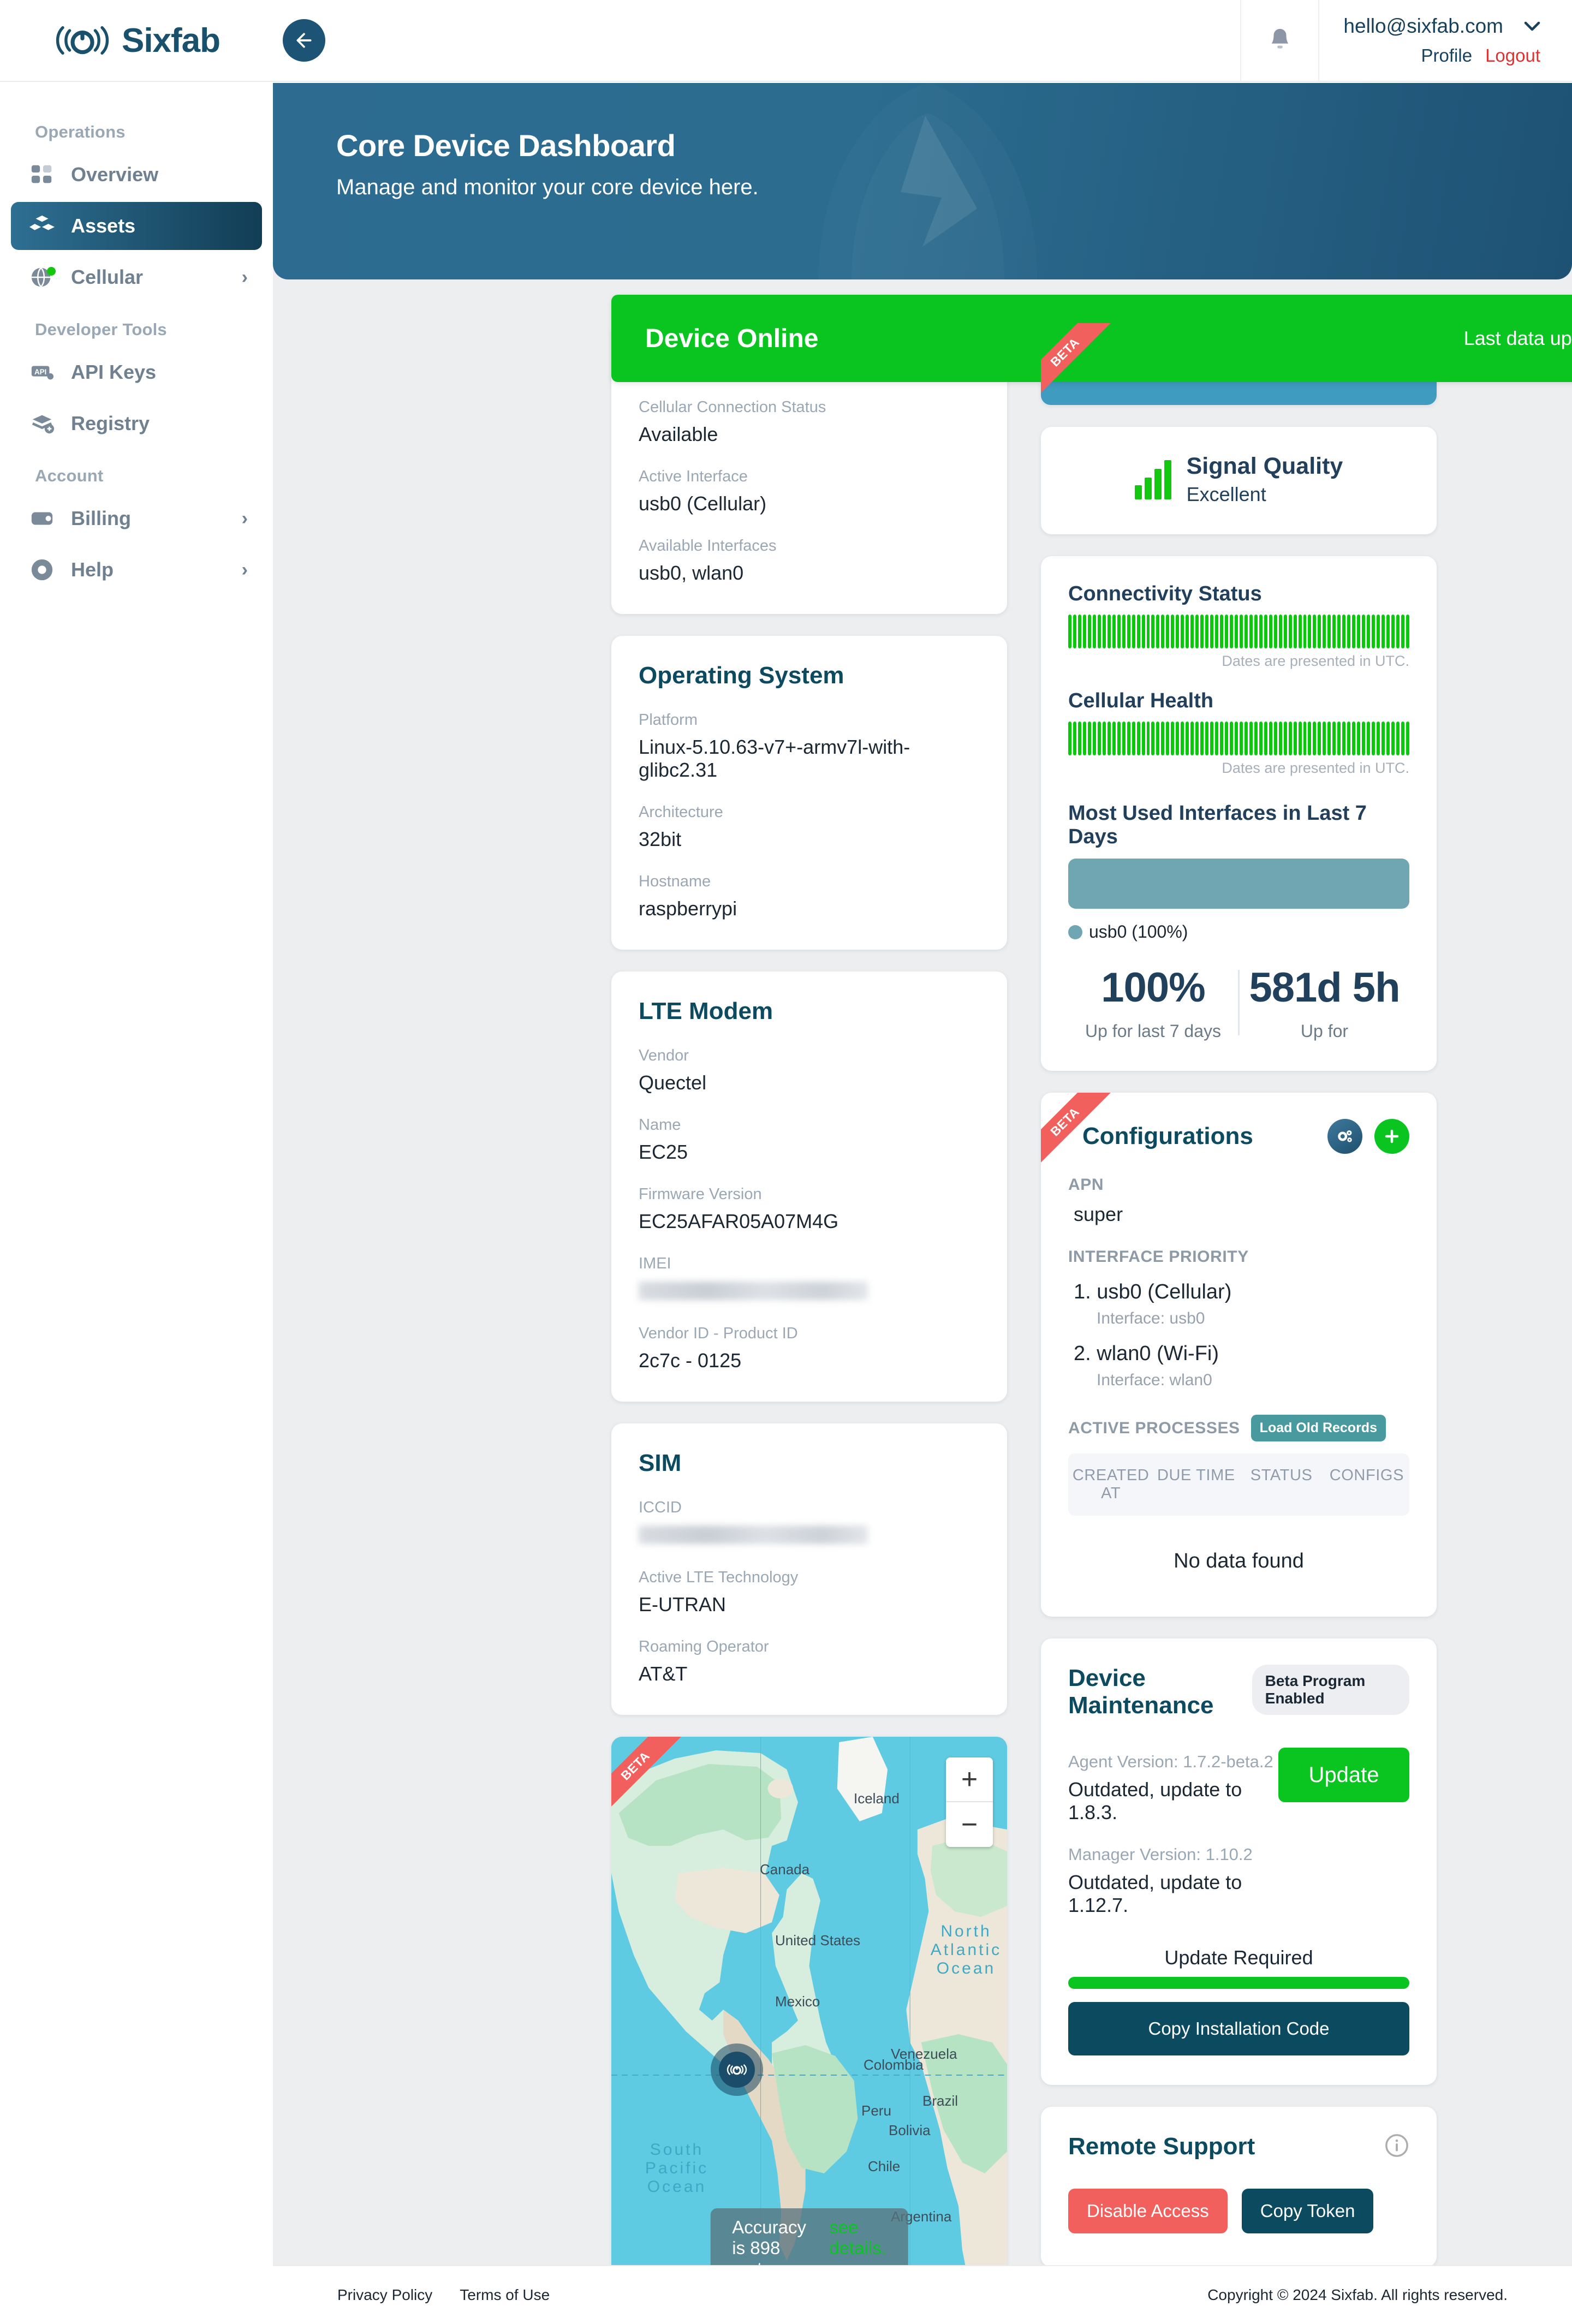  Describe the element at coordinates (809, 1209) in the screenshot. I see `field-firmware-version: Firmware Version EC25AFAR05A07M4G` at that location.